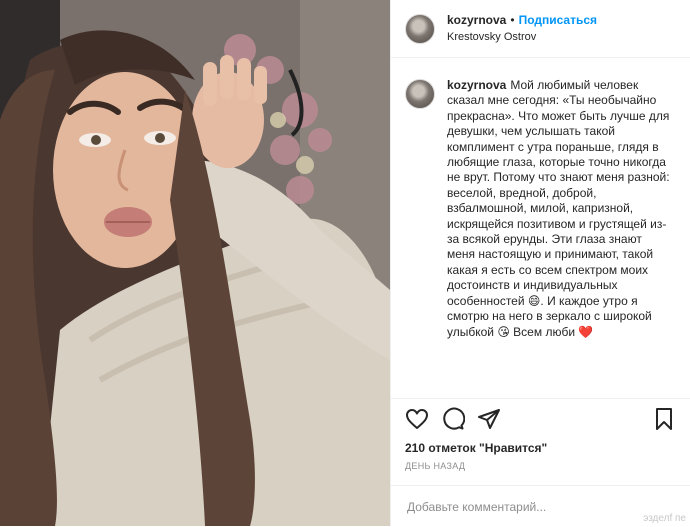 The height and width of the screenshot is (527, 690). What do you see at coordinates (664, 419) in the screenshot?
I see `bookmark-icon` at bounding box center [664, 419].